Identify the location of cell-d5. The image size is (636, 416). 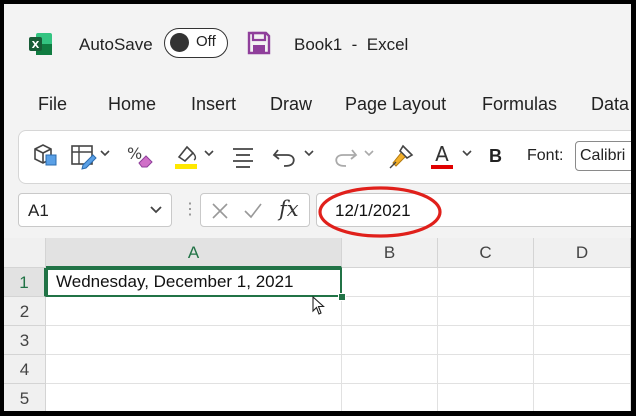
(582, 397).